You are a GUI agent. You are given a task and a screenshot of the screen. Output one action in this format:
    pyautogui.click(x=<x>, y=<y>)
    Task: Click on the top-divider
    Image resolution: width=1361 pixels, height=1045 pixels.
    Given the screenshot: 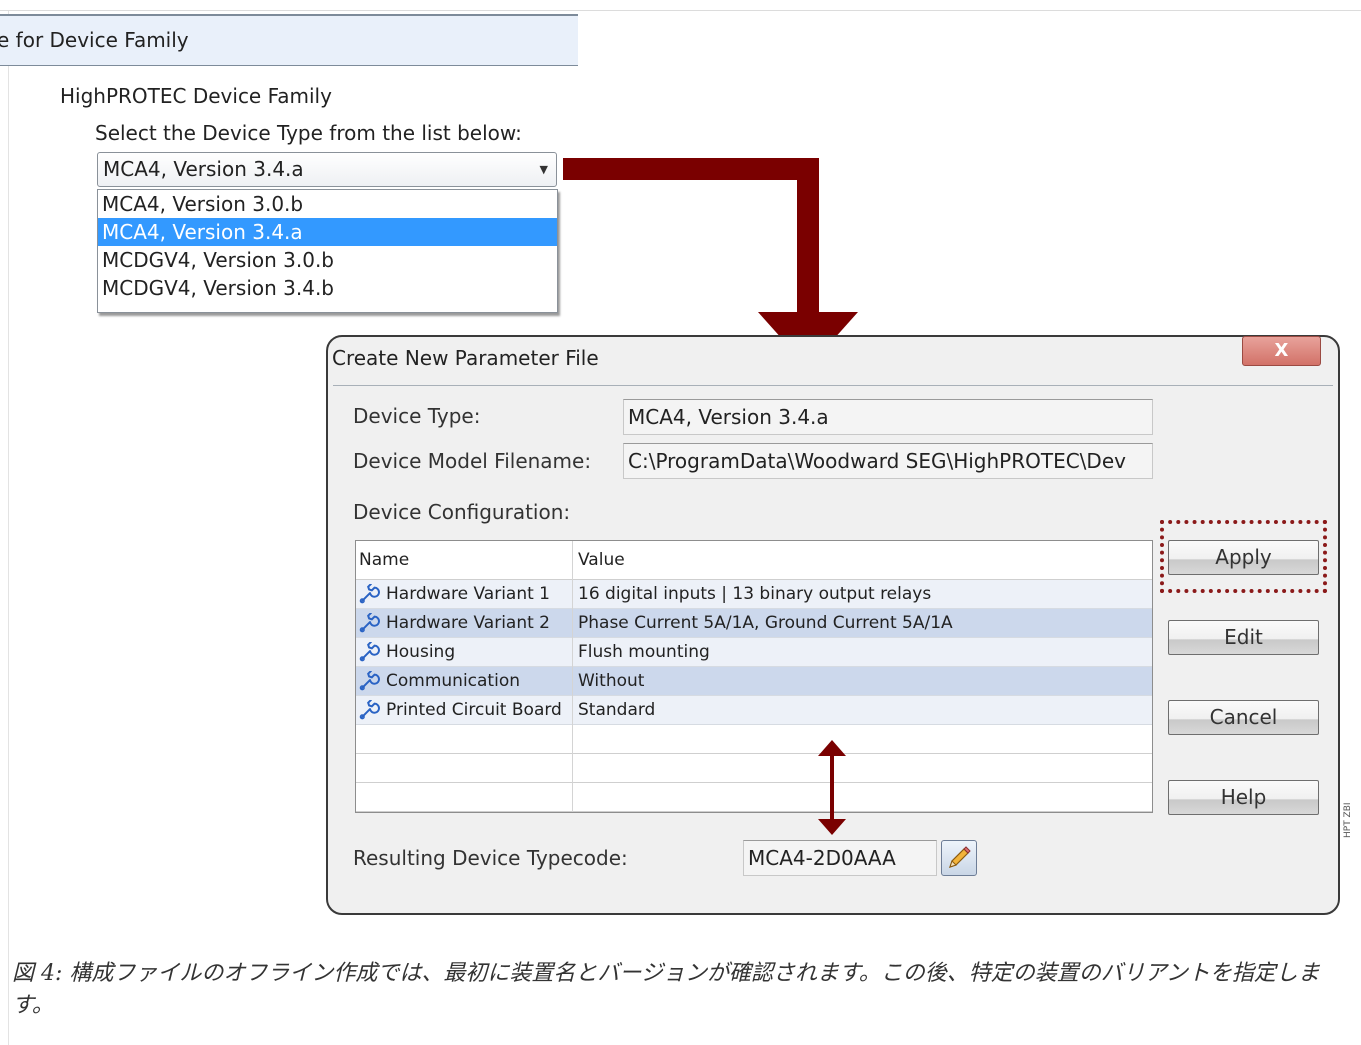 What is the action you would take?
    pyautogui.click(x=680, y=10)
    